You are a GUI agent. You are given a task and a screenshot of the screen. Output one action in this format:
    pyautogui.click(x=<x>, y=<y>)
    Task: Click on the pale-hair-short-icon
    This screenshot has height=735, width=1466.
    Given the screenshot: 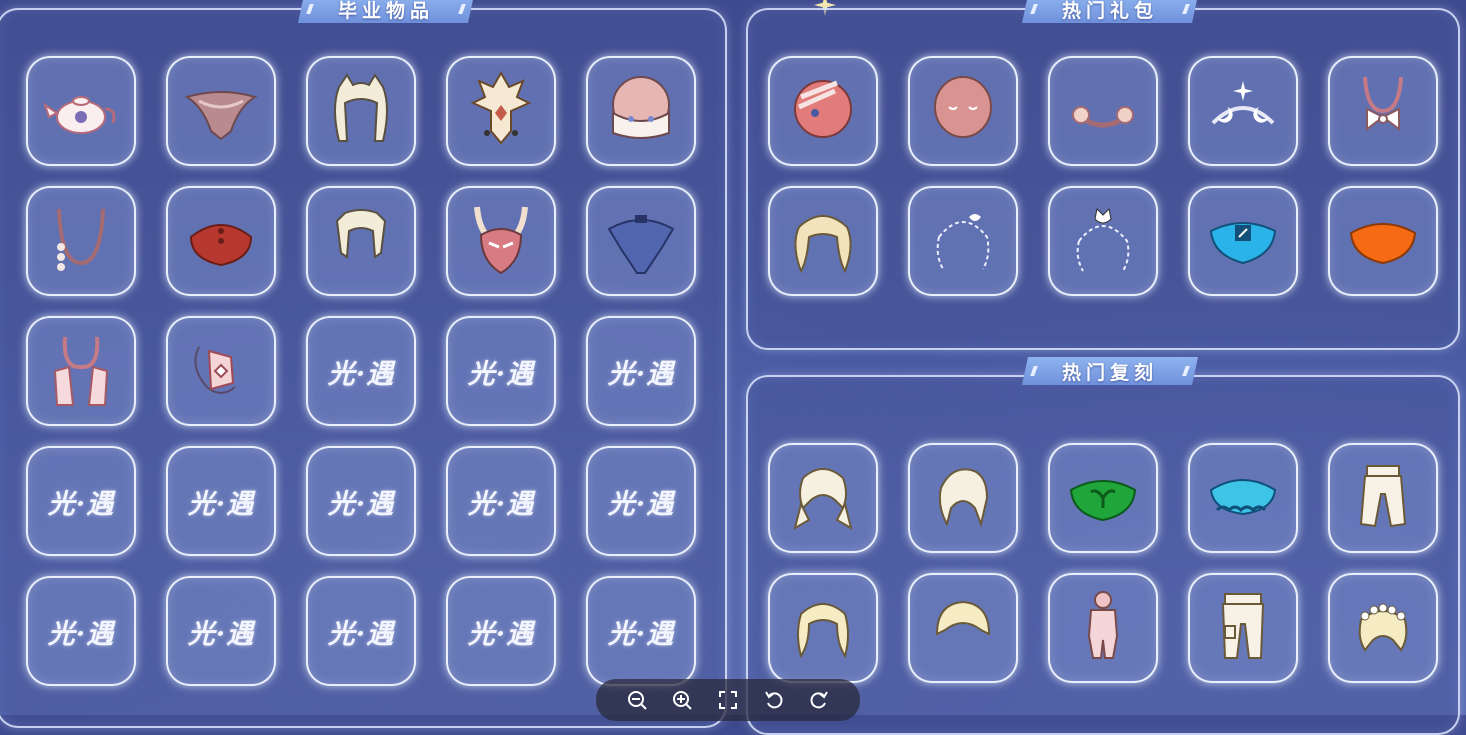 What is the action you would take?
    pyautogui.click(x=361, y=241)
    